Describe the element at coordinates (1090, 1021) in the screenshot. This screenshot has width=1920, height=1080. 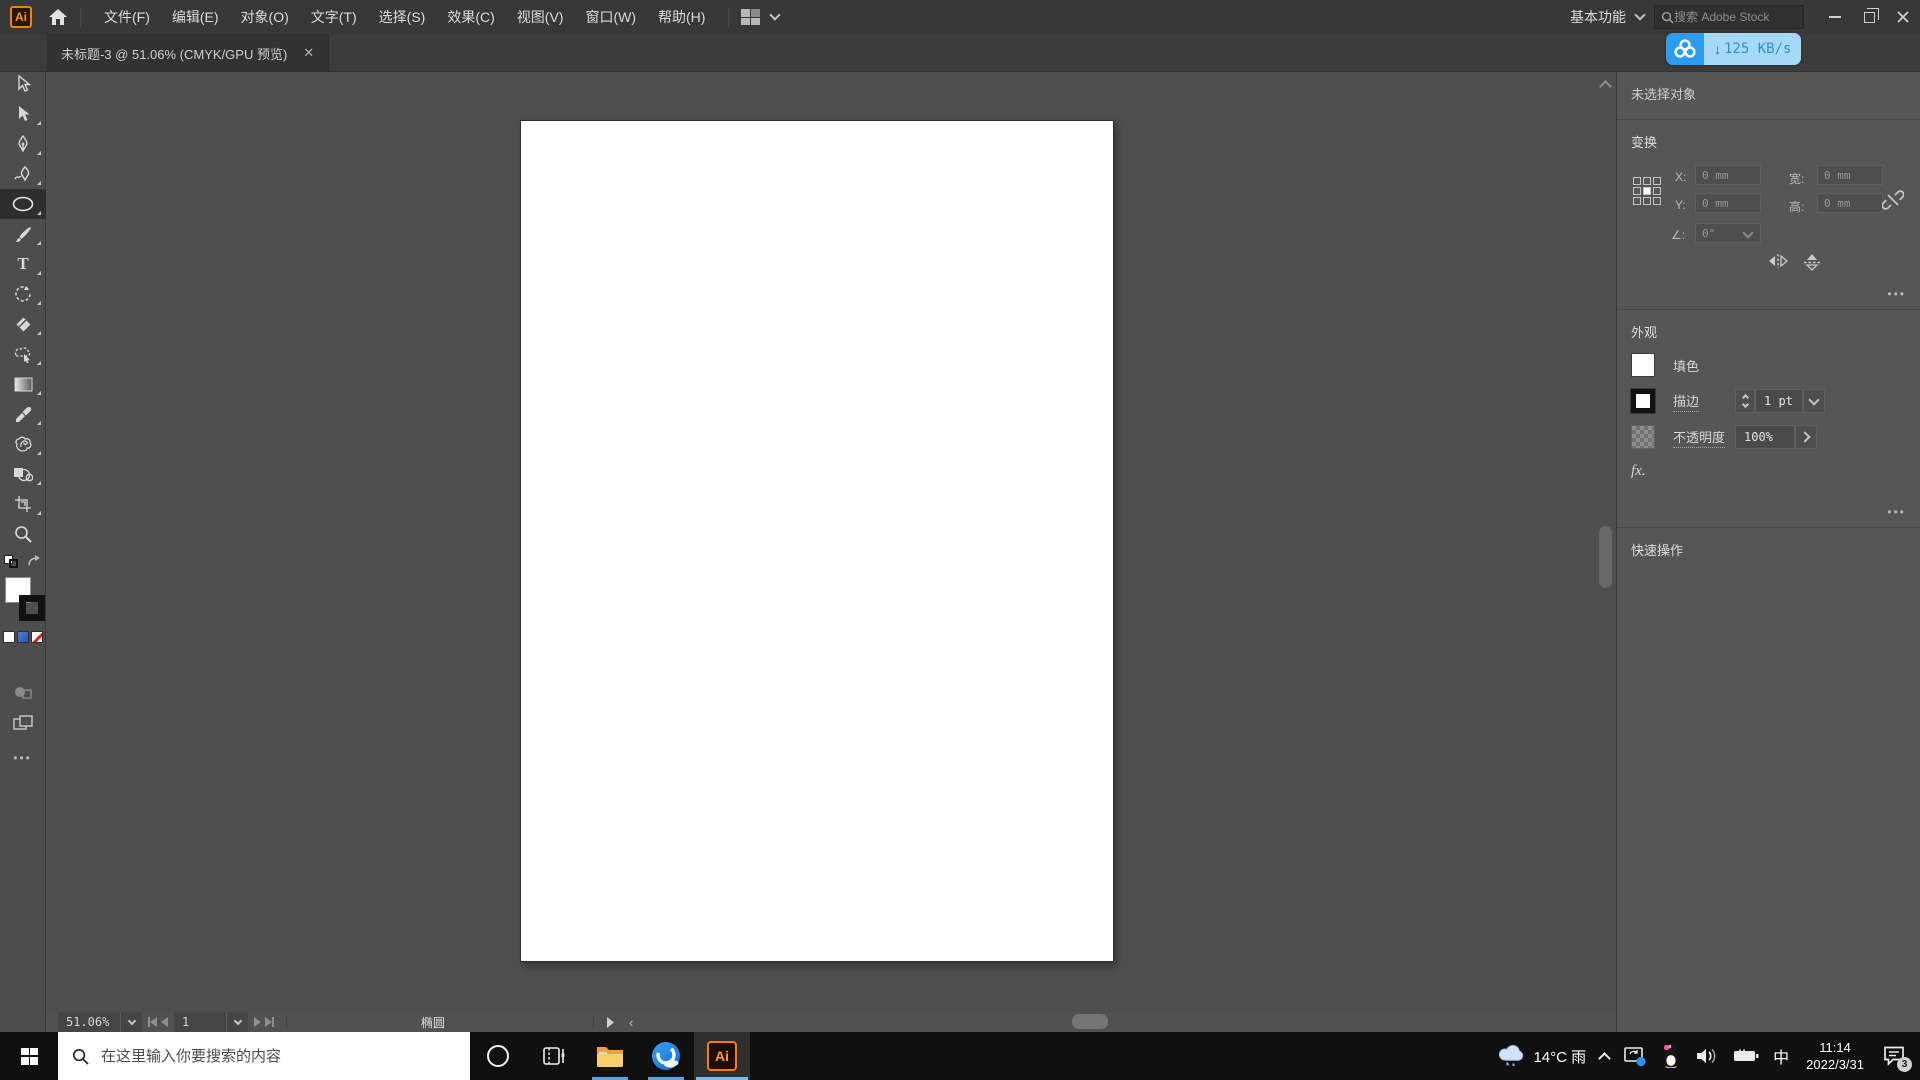
I see `horizontal-scroll-thumb` at that location.